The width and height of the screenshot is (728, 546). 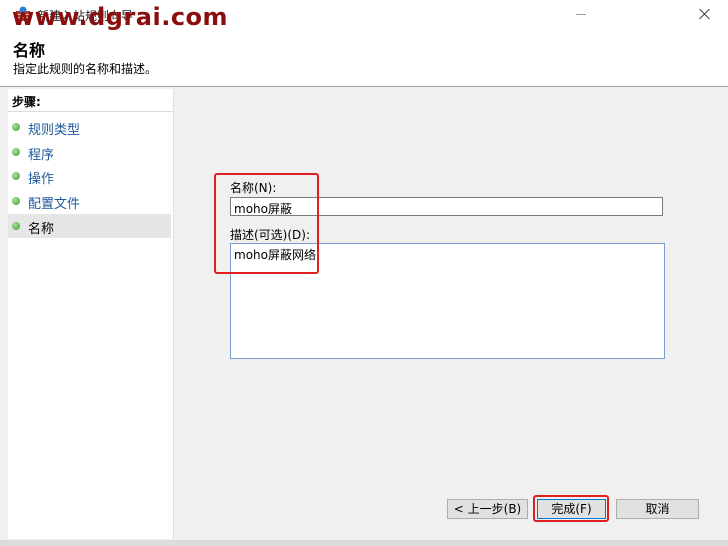 I want to click on step-label: 配置文件, so click(x=54, y=204).